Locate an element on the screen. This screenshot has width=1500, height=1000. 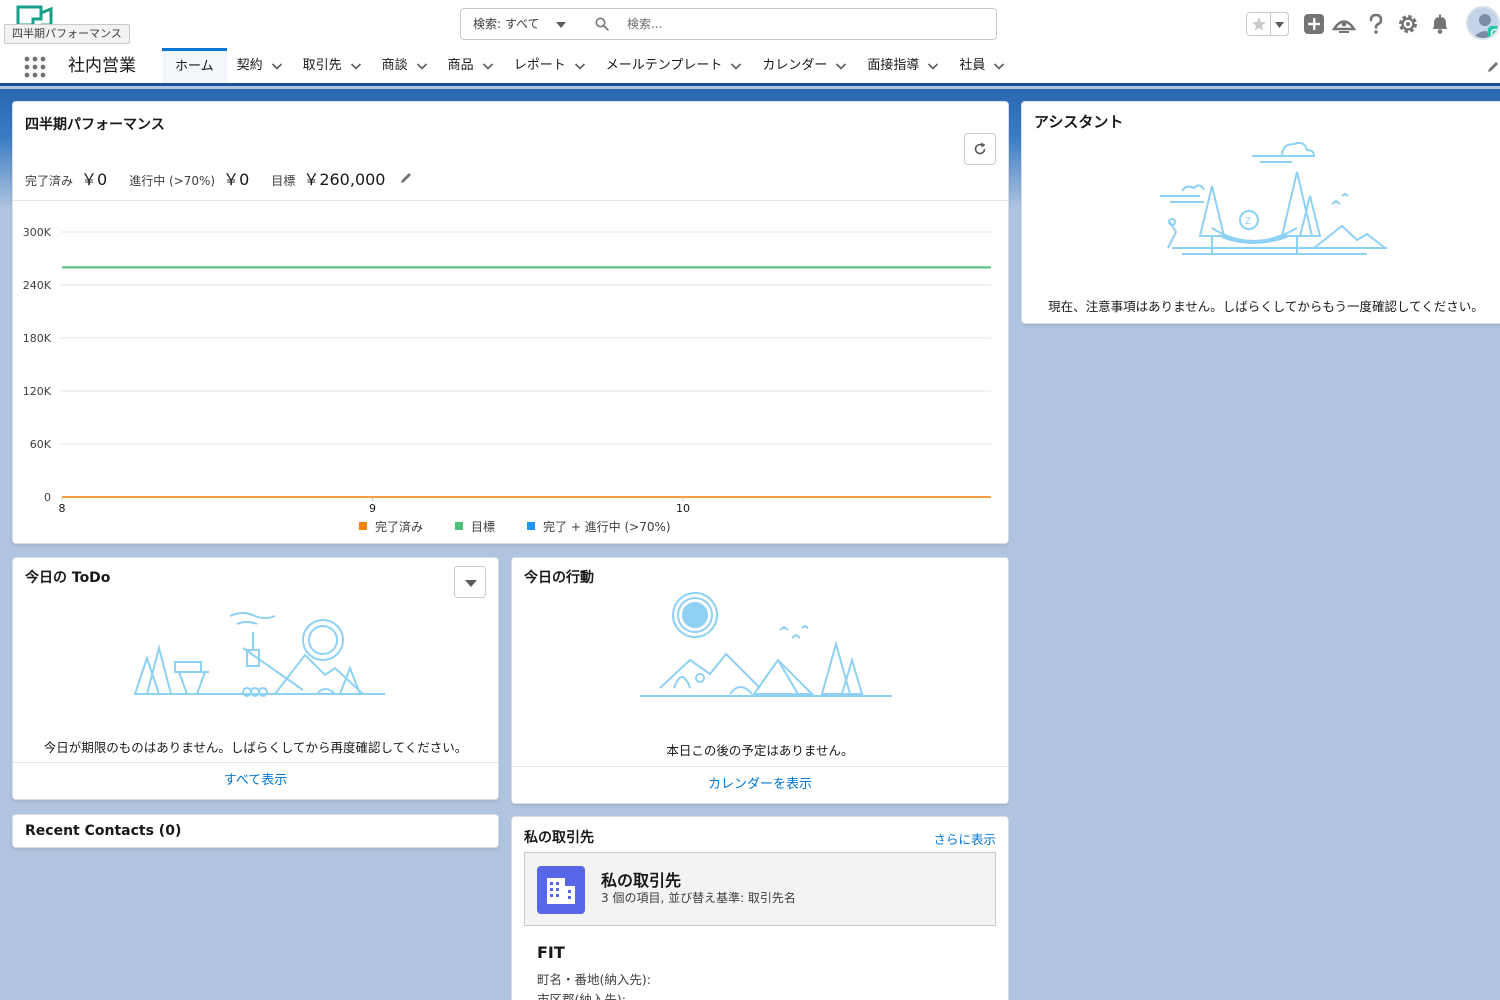
tab-label: メールテンプレート is located at coordinates (664, 65).